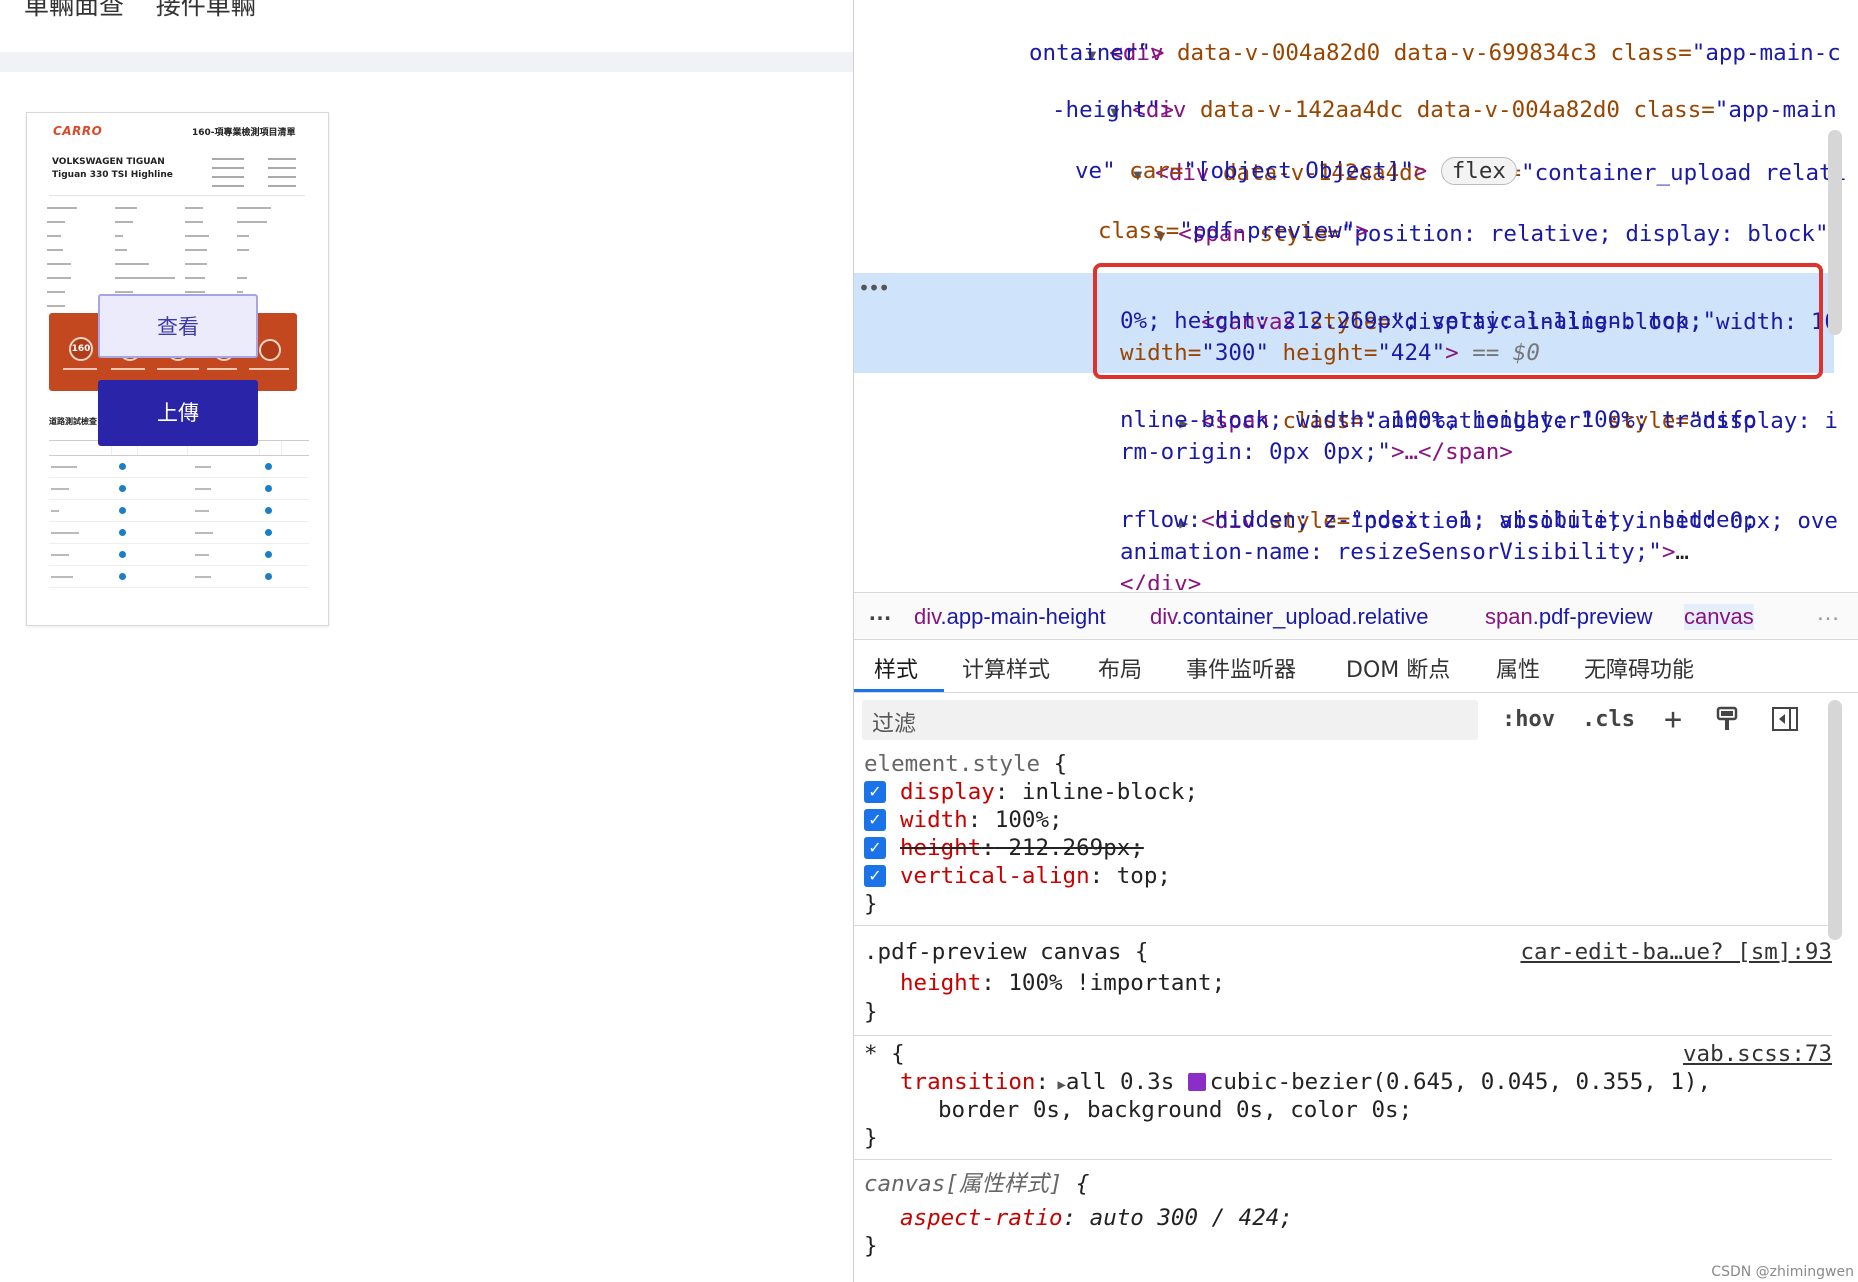  Describe the element at coordinates (1757, 1054) in the screenshot. I see `rule-source-link: vab.scss:73` at that location.